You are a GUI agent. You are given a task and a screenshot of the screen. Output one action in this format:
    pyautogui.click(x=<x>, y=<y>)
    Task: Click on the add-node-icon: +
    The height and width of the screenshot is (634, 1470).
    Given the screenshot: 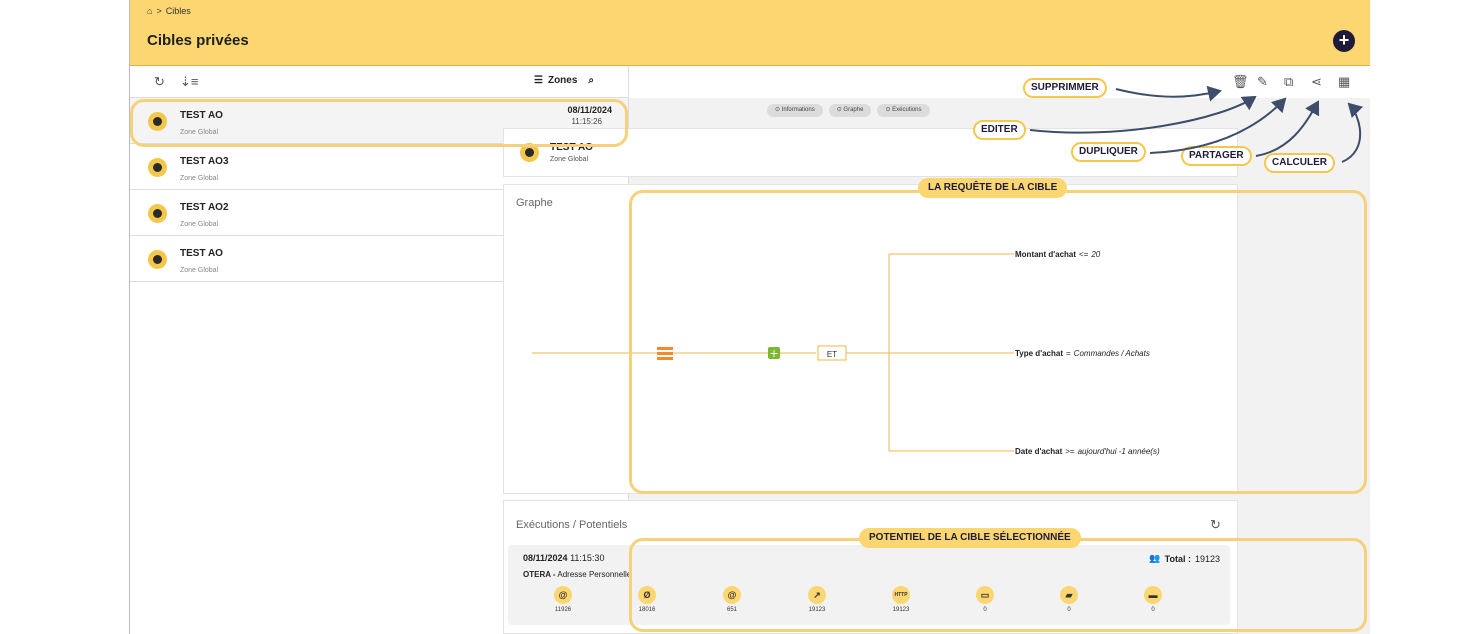 What is the action you would take?
    pyautogui.click(x=774, y=353)
    